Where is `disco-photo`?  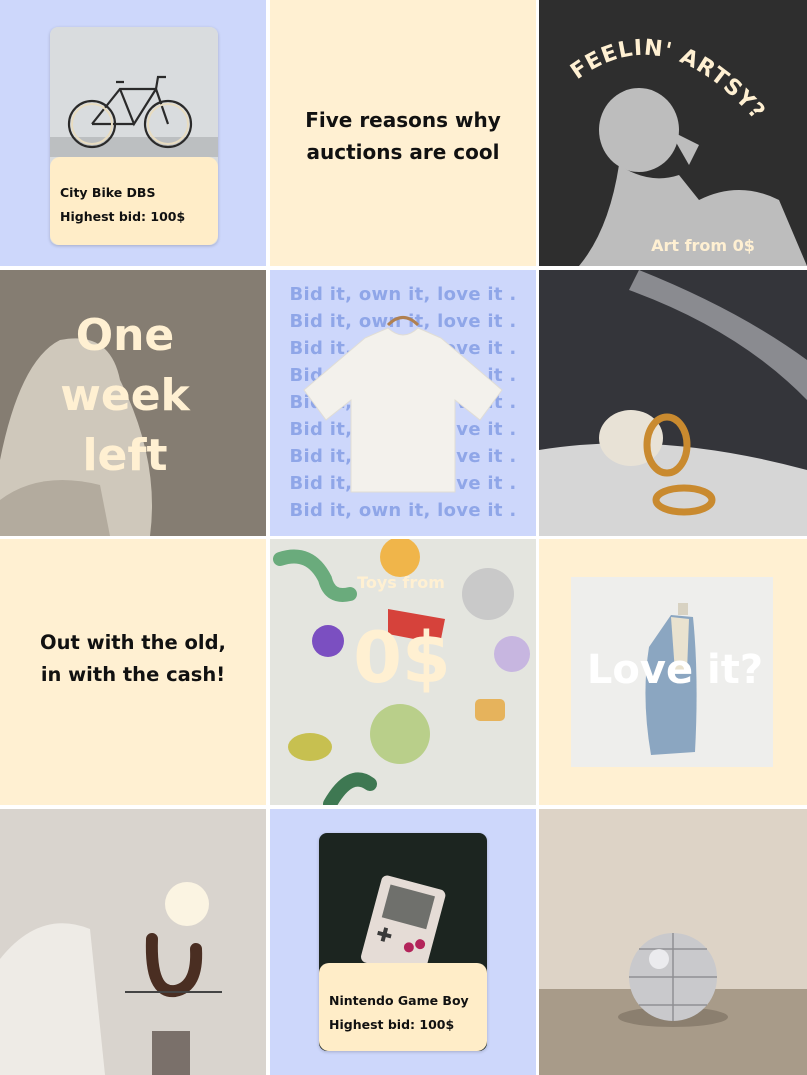 disco-photo is located at coordinates (673, 942).